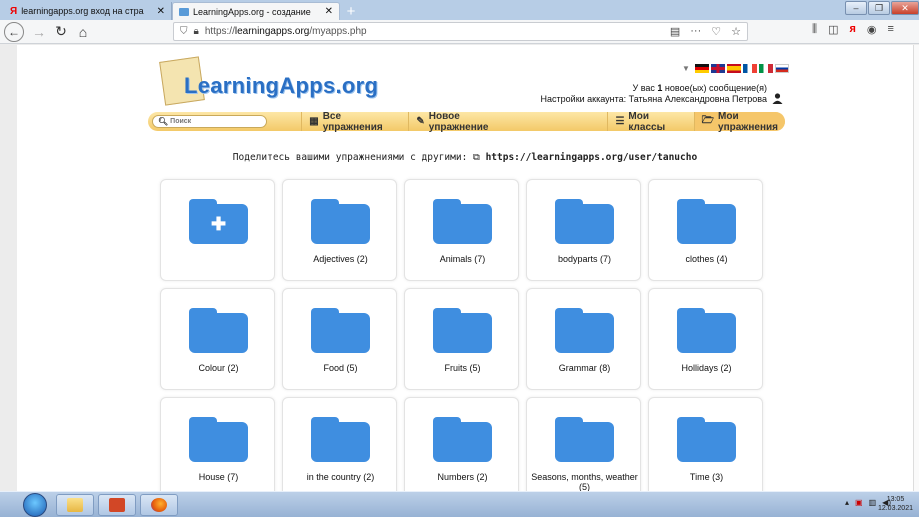 The width and height of the screenshot is (919, 517). Describe the element at coordinates (895, 499) in the screenshot. I see `clock-time: 13:05` at that location.